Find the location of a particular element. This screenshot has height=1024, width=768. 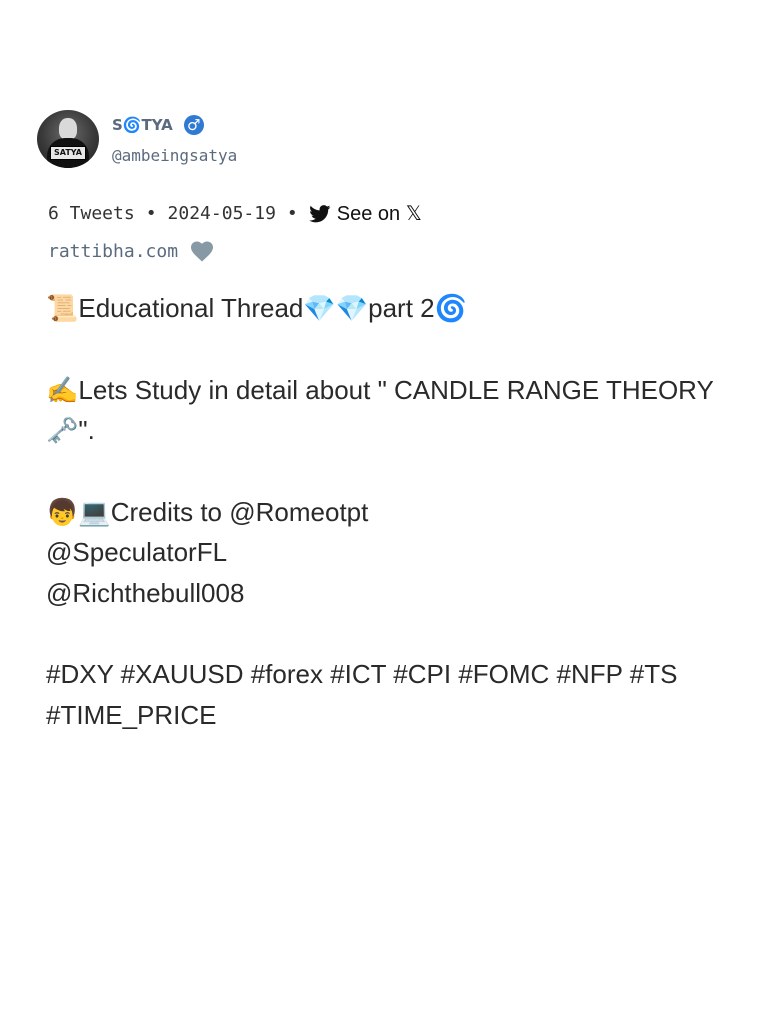

thread-title-line: 📜Educational Thread💎💎part 2🌀 is located at coordinates (256, 308).